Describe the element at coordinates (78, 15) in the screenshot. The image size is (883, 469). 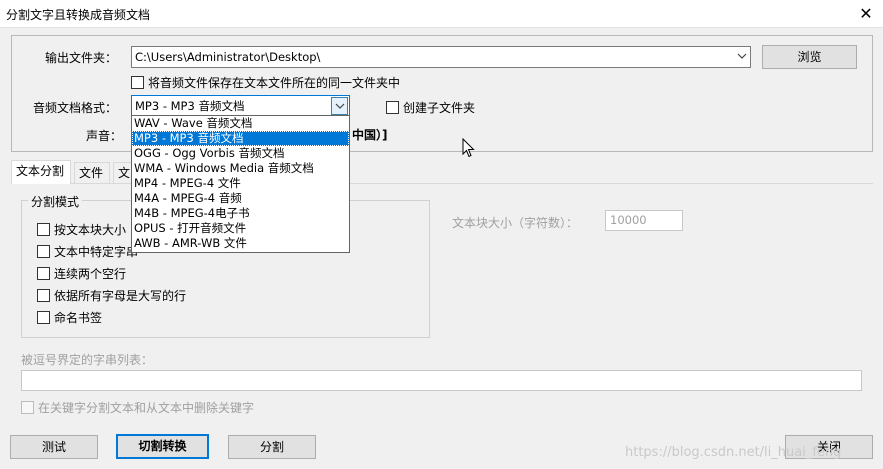
I see `window-title: 分割文字且转换成音频文档` at that location.